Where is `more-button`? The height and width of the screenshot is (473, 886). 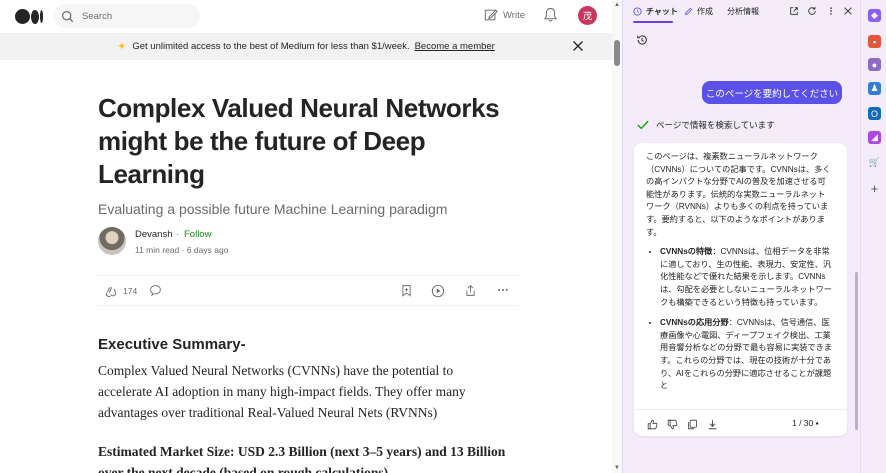 more-button is located at coordinates (503, 290).